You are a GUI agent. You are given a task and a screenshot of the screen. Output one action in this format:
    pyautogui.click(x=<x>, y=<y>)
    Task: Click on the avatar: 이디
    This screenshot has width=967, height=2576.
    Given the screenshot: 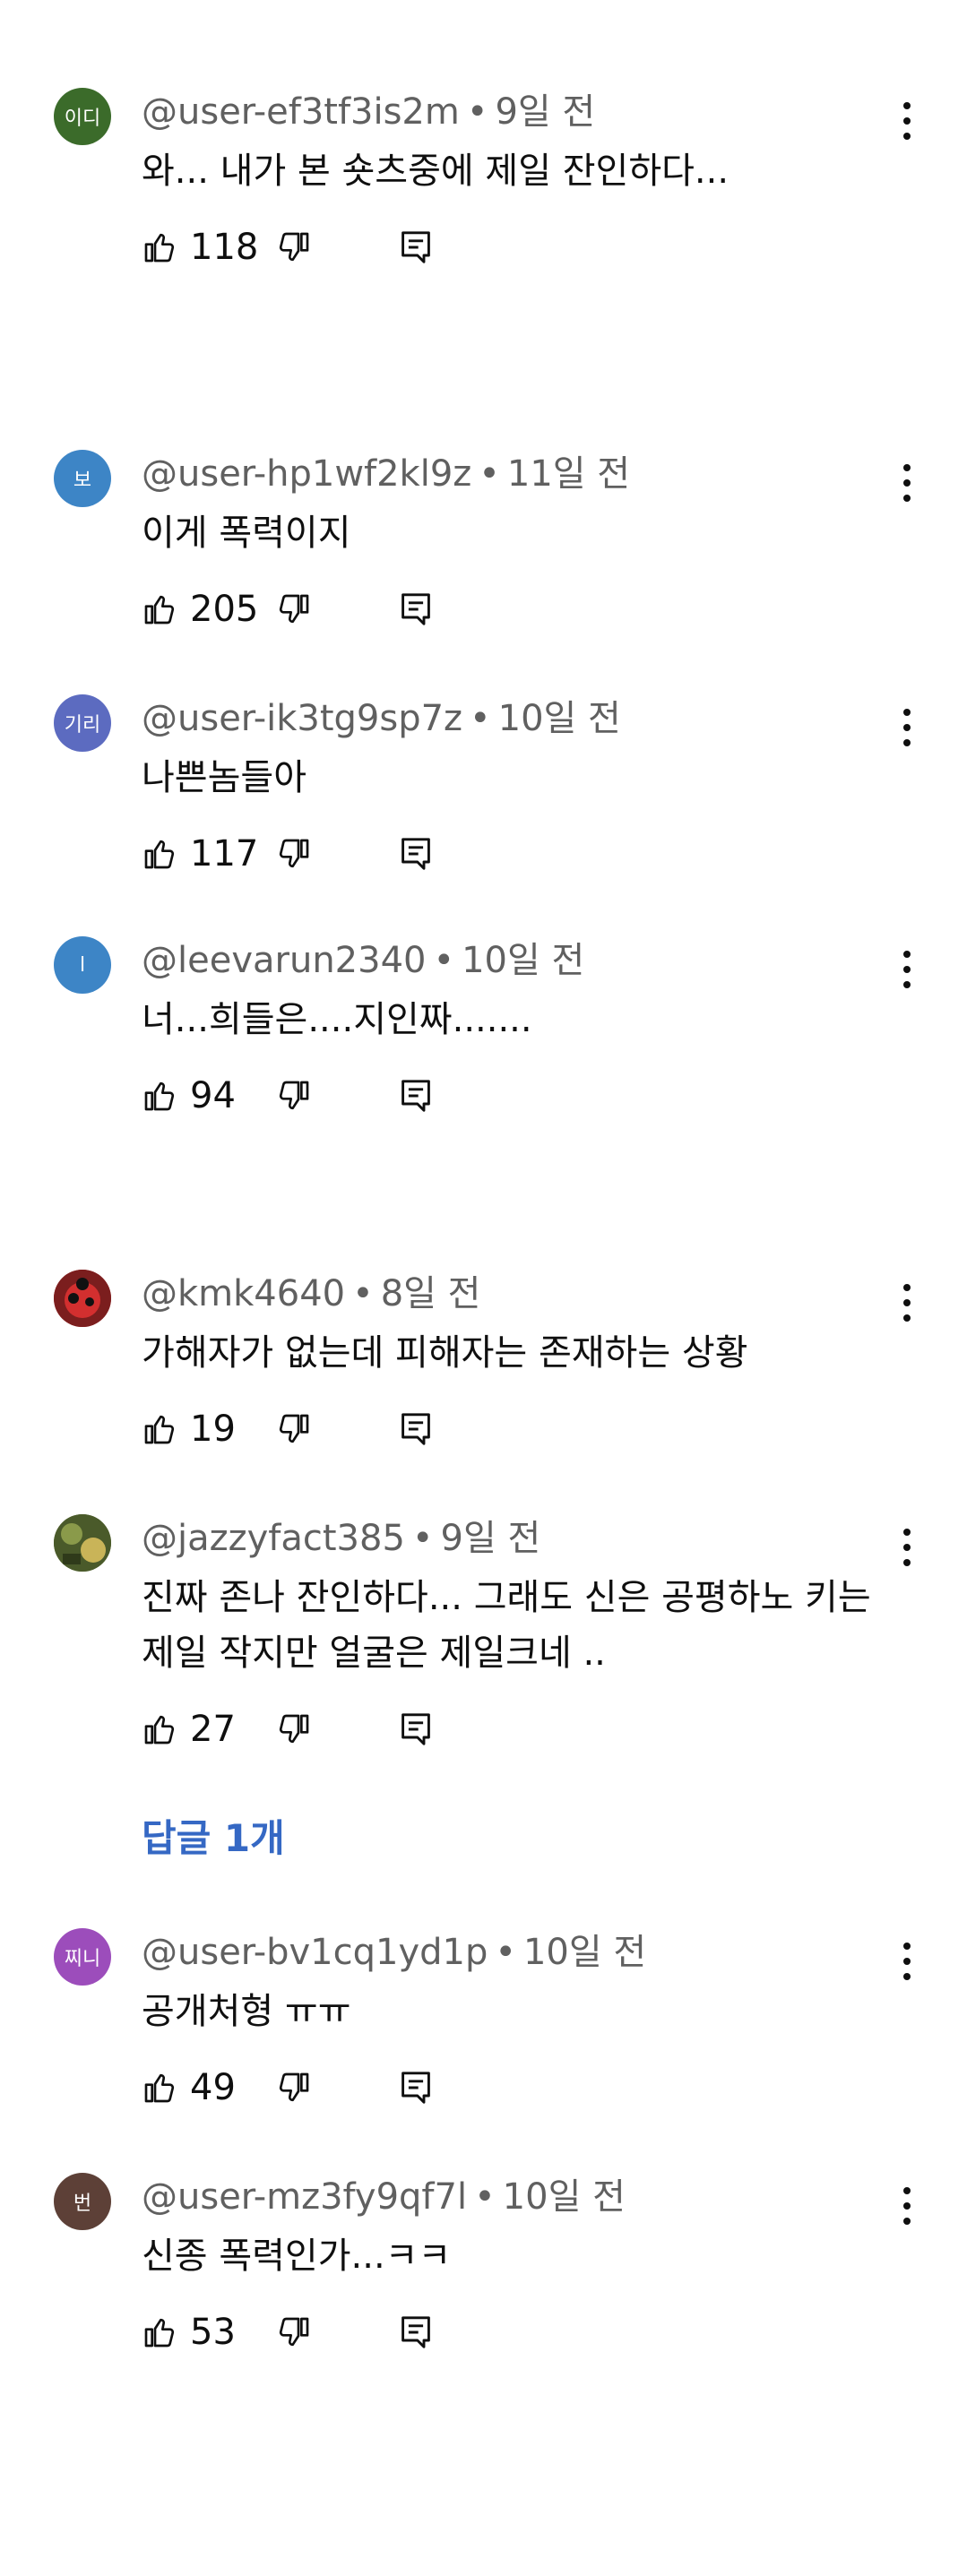 What is the action you would take?
    pyautogui.click(x=82, y=117)
    